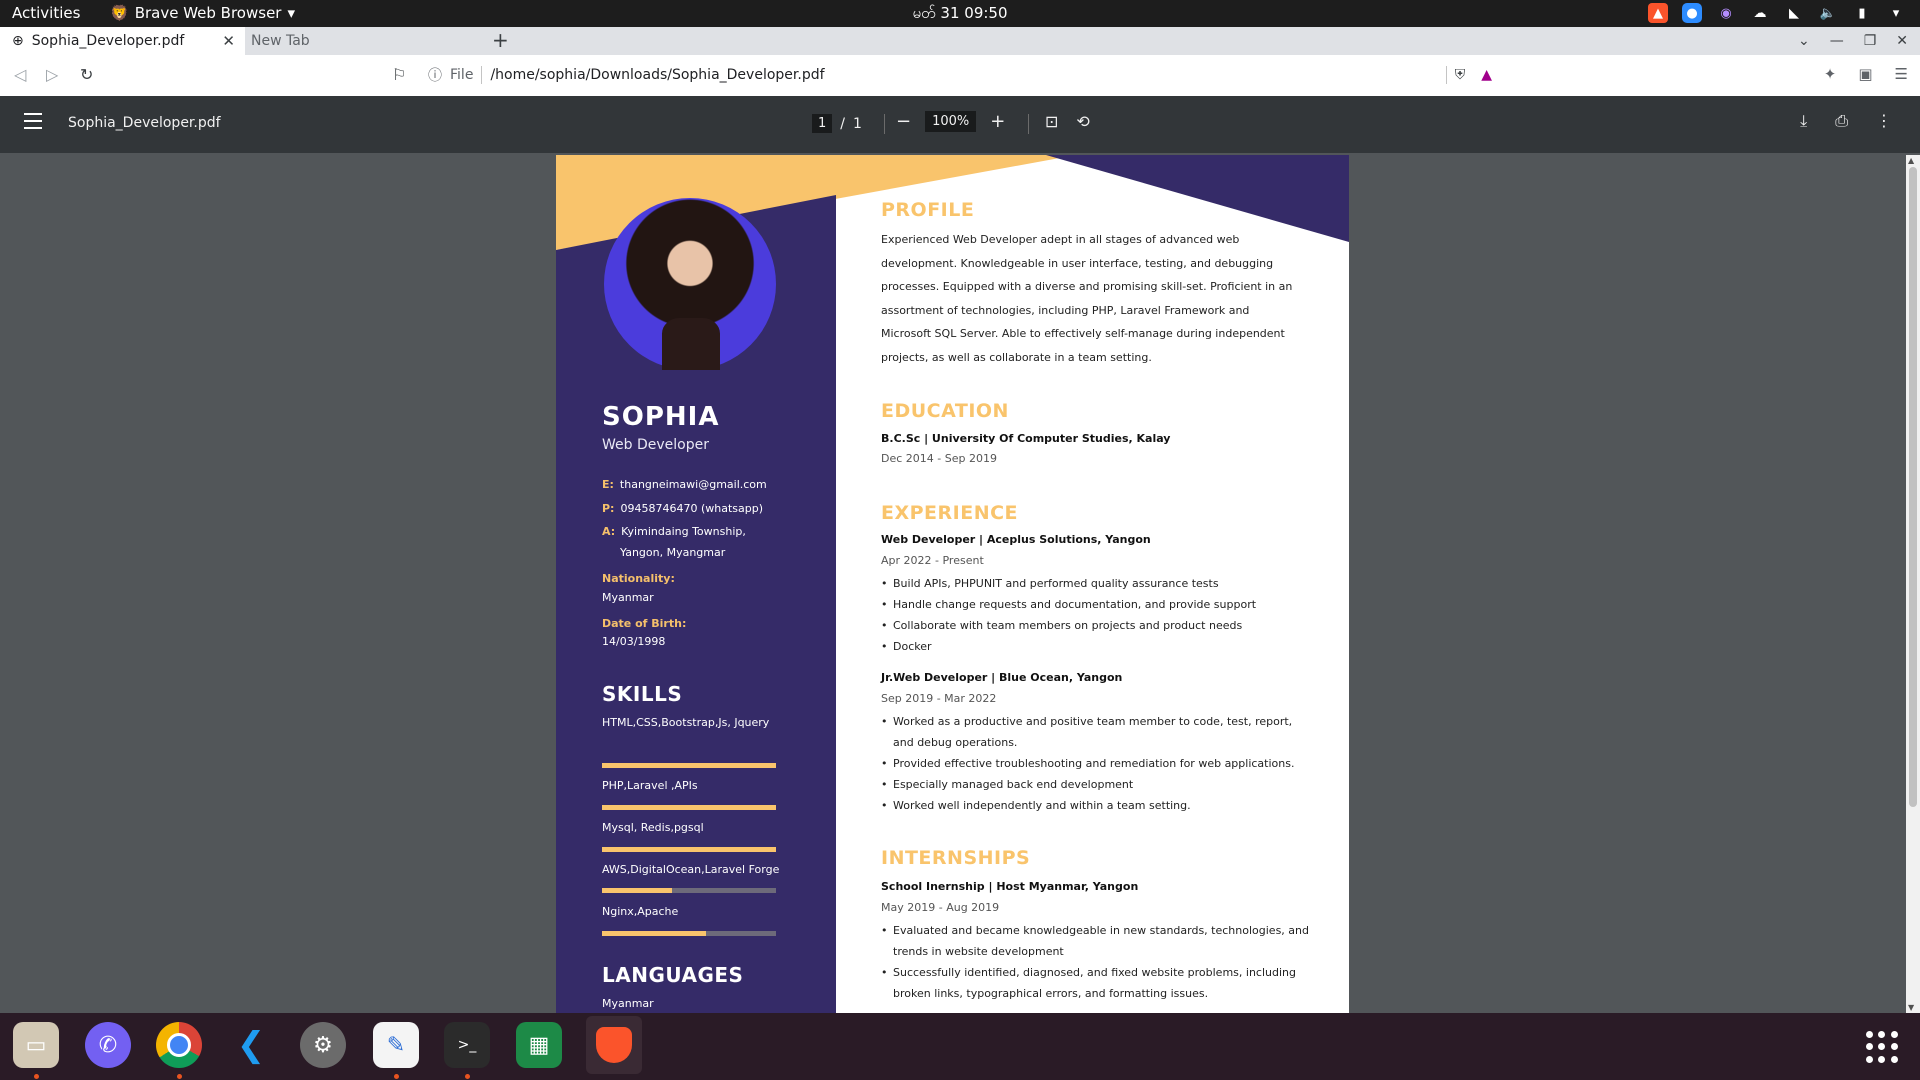  Describe the element at coordinates (1726, 13) in the screenshot. I see `vpn-tray-icon: ◉` at that location.